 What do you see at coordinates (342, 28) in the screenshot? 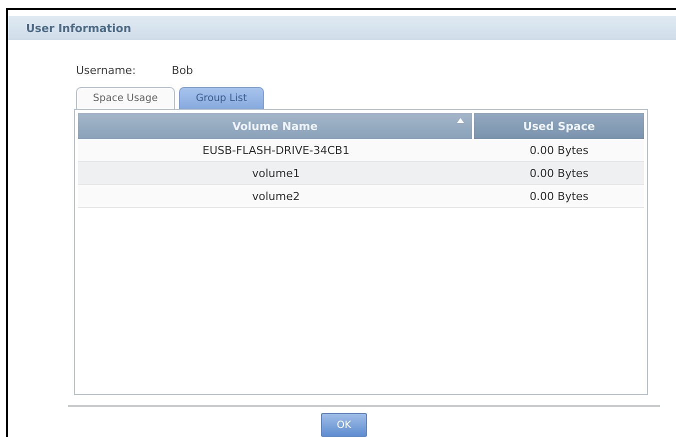
I see `panel-title: User Information` at bounding box center [342, 28].